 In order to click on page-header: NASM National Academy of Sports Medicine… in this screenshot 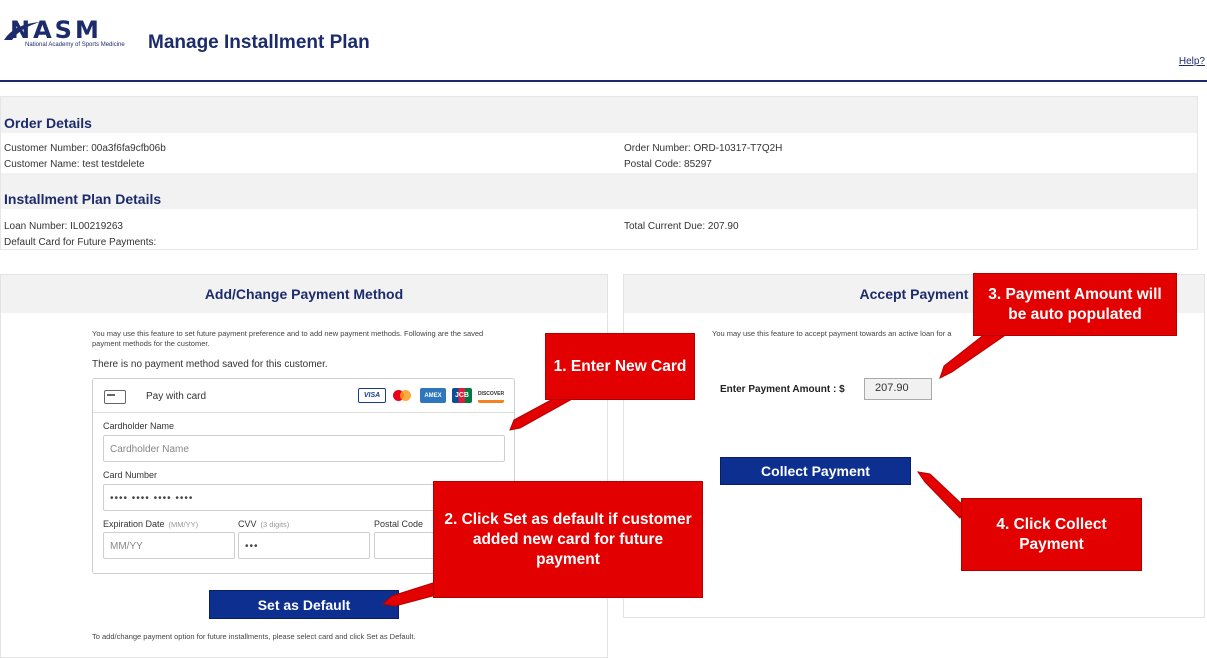, I will do `click(603, 41)`.